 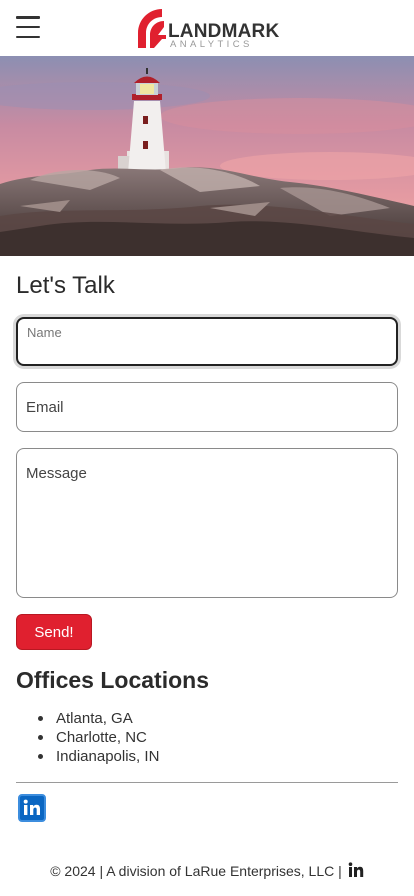 I want to click on name-field: Name, so click(x=207, y=341).